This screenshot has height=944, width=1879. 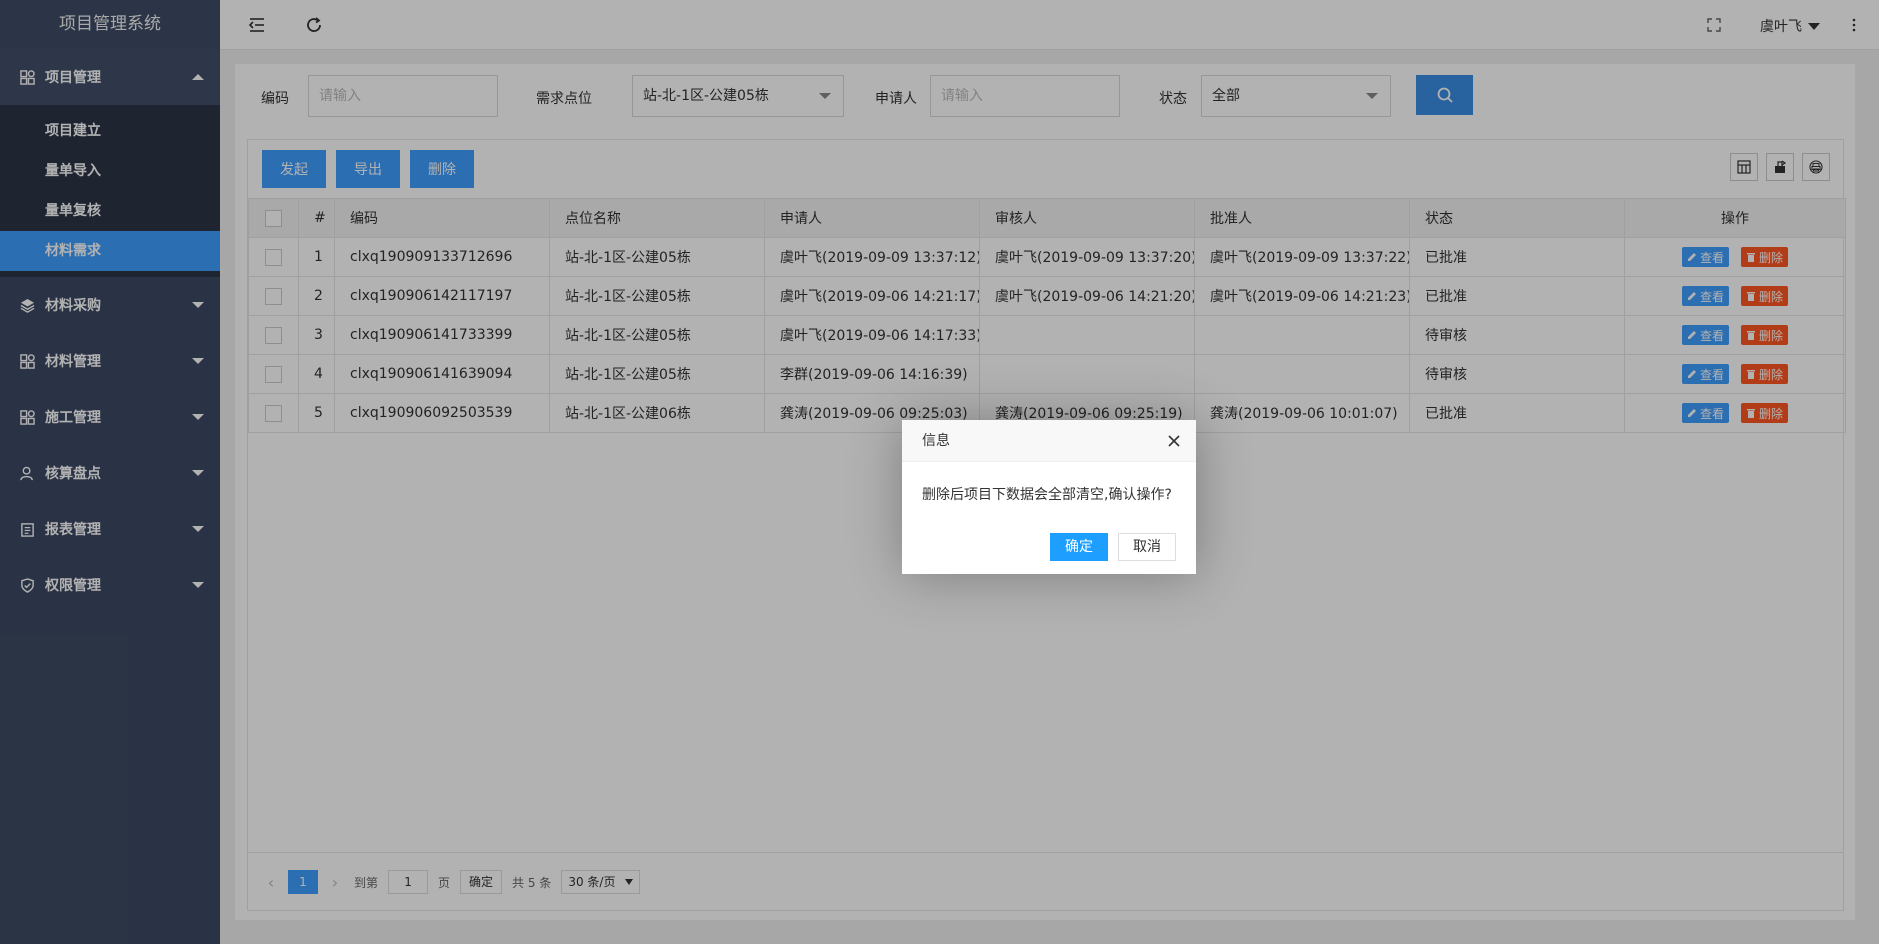 I want to click on dialog-buttons: 确定 取消, so click(x=1108, y=547).